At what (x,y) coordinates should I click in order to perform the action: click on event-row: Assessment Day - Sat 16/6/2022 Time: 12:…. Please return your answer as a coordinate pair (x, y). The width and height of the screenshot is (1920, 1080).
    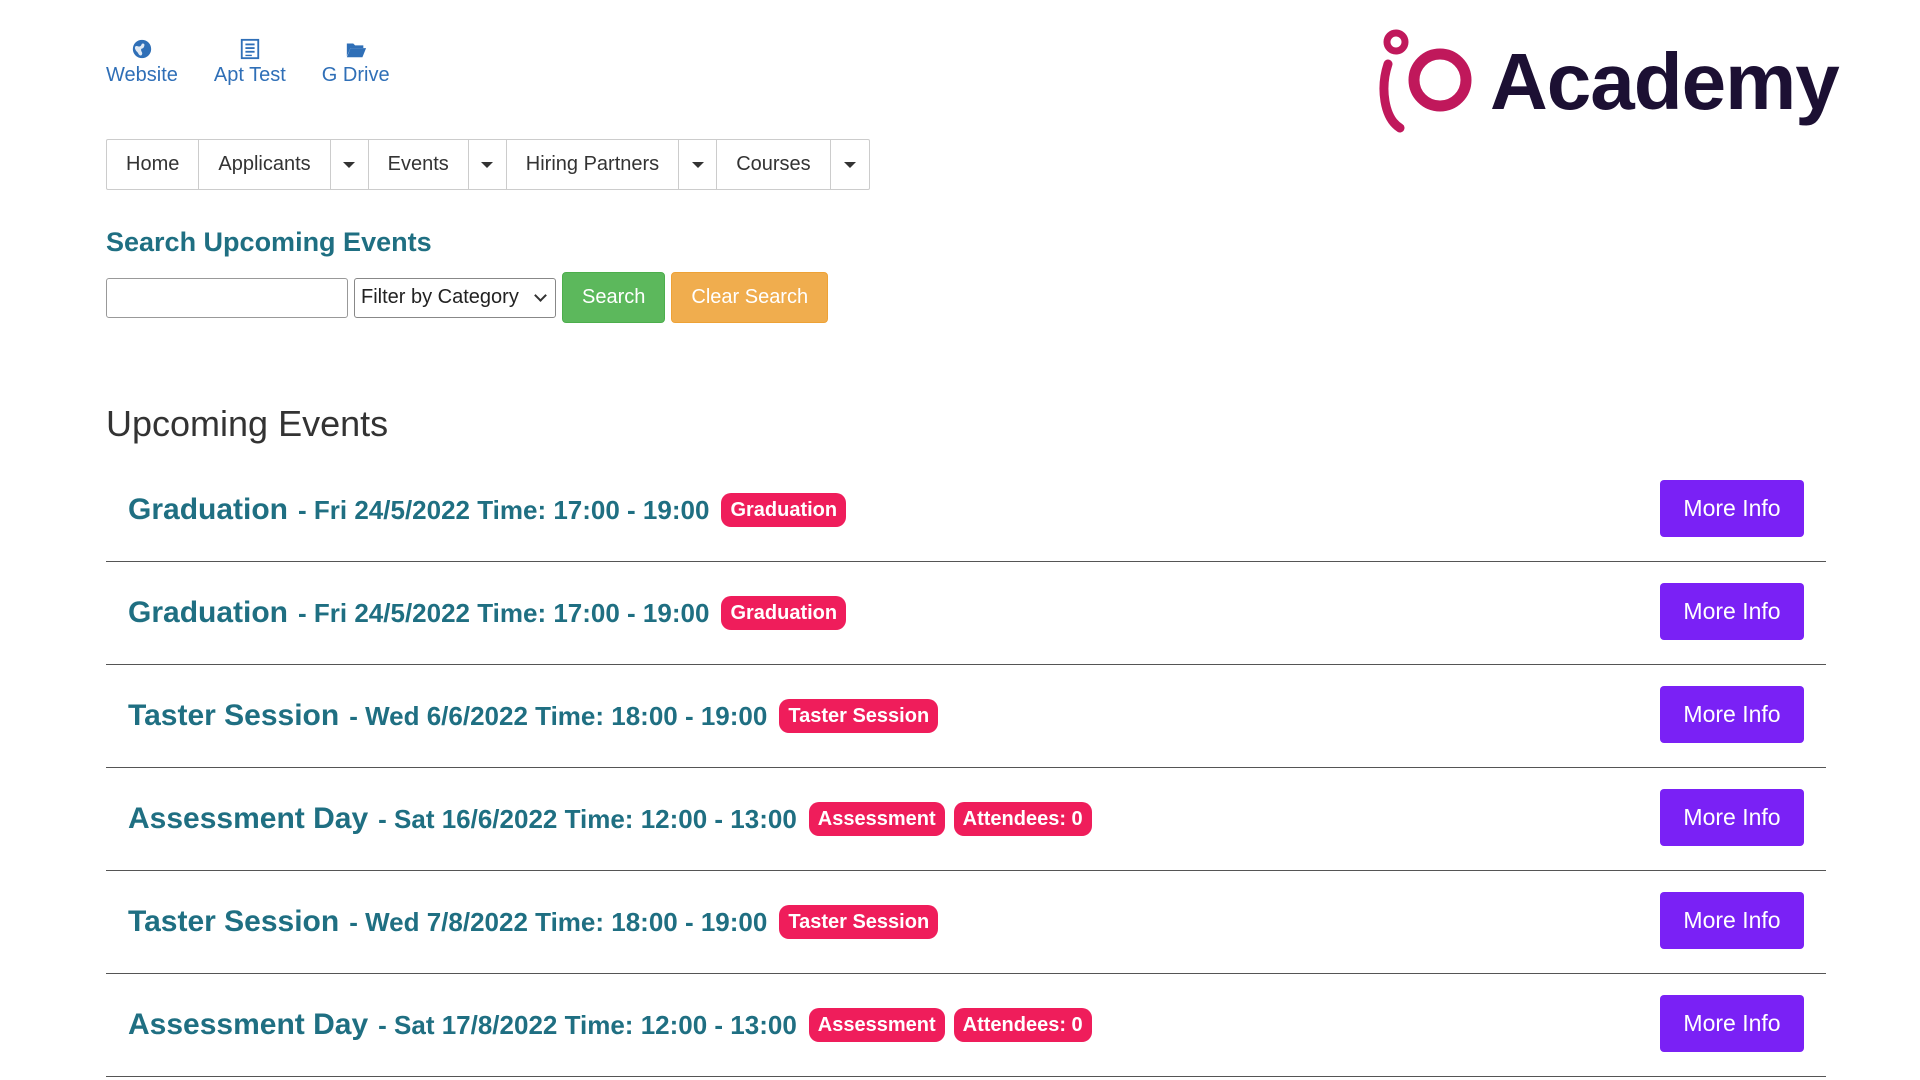
    Looking at the image, I should click on (966, 819).